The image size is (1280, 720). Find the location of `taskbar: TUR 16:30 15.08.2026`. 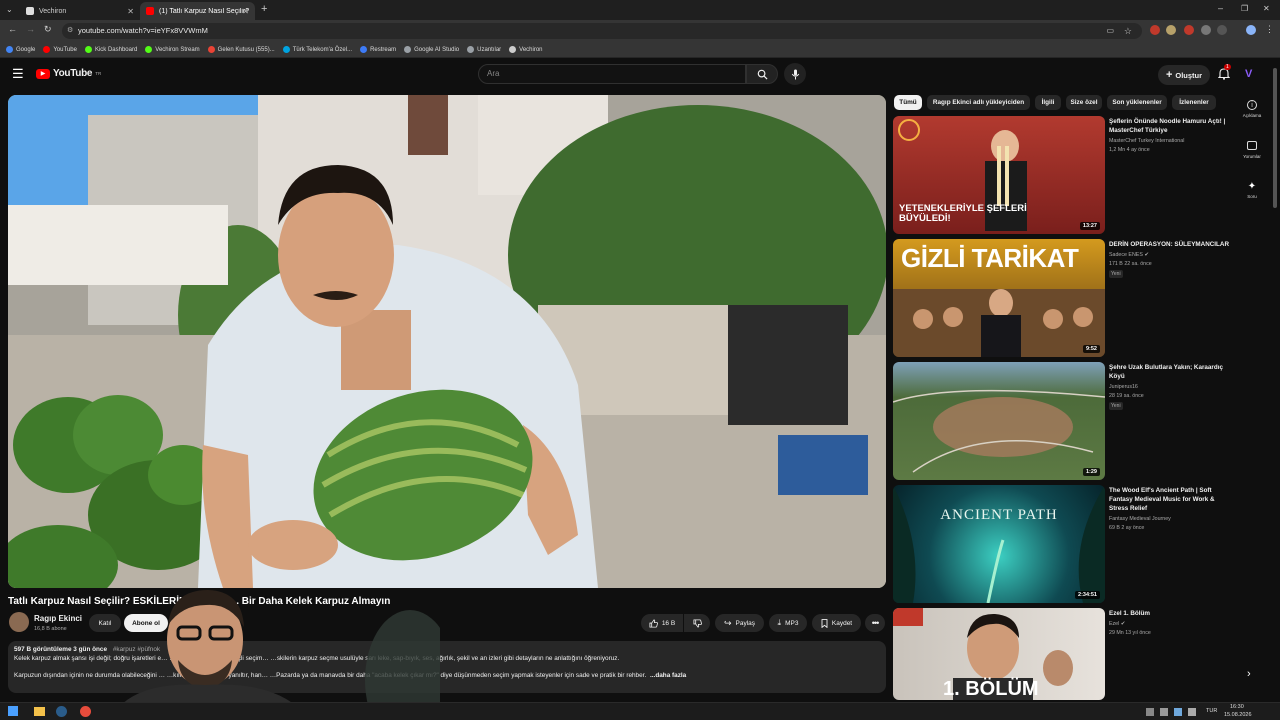

taskbar: TUR 16:30 15.08.2026 is located at coordinates (640, 711).